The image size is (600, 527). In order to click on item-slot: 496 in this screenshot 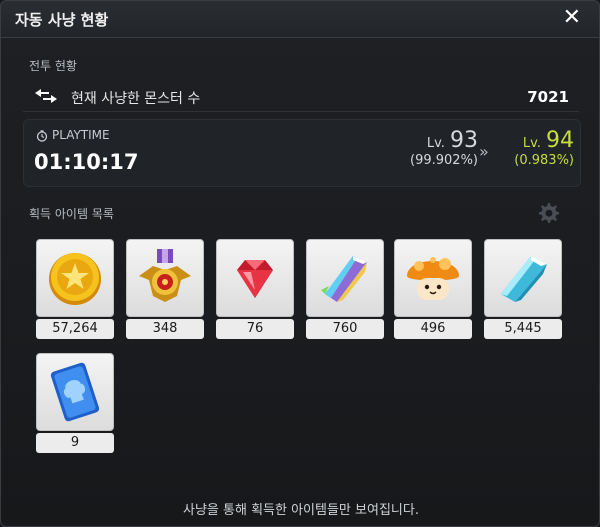, I will do `click(433, 290)`.